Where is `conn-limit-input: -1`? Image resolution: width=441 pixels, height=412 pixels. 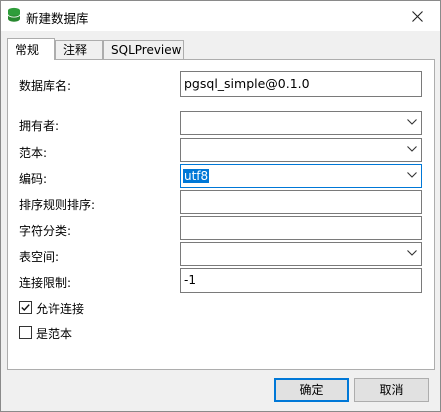
conn-limit-input: -1 is located at coordinates (301, 280).